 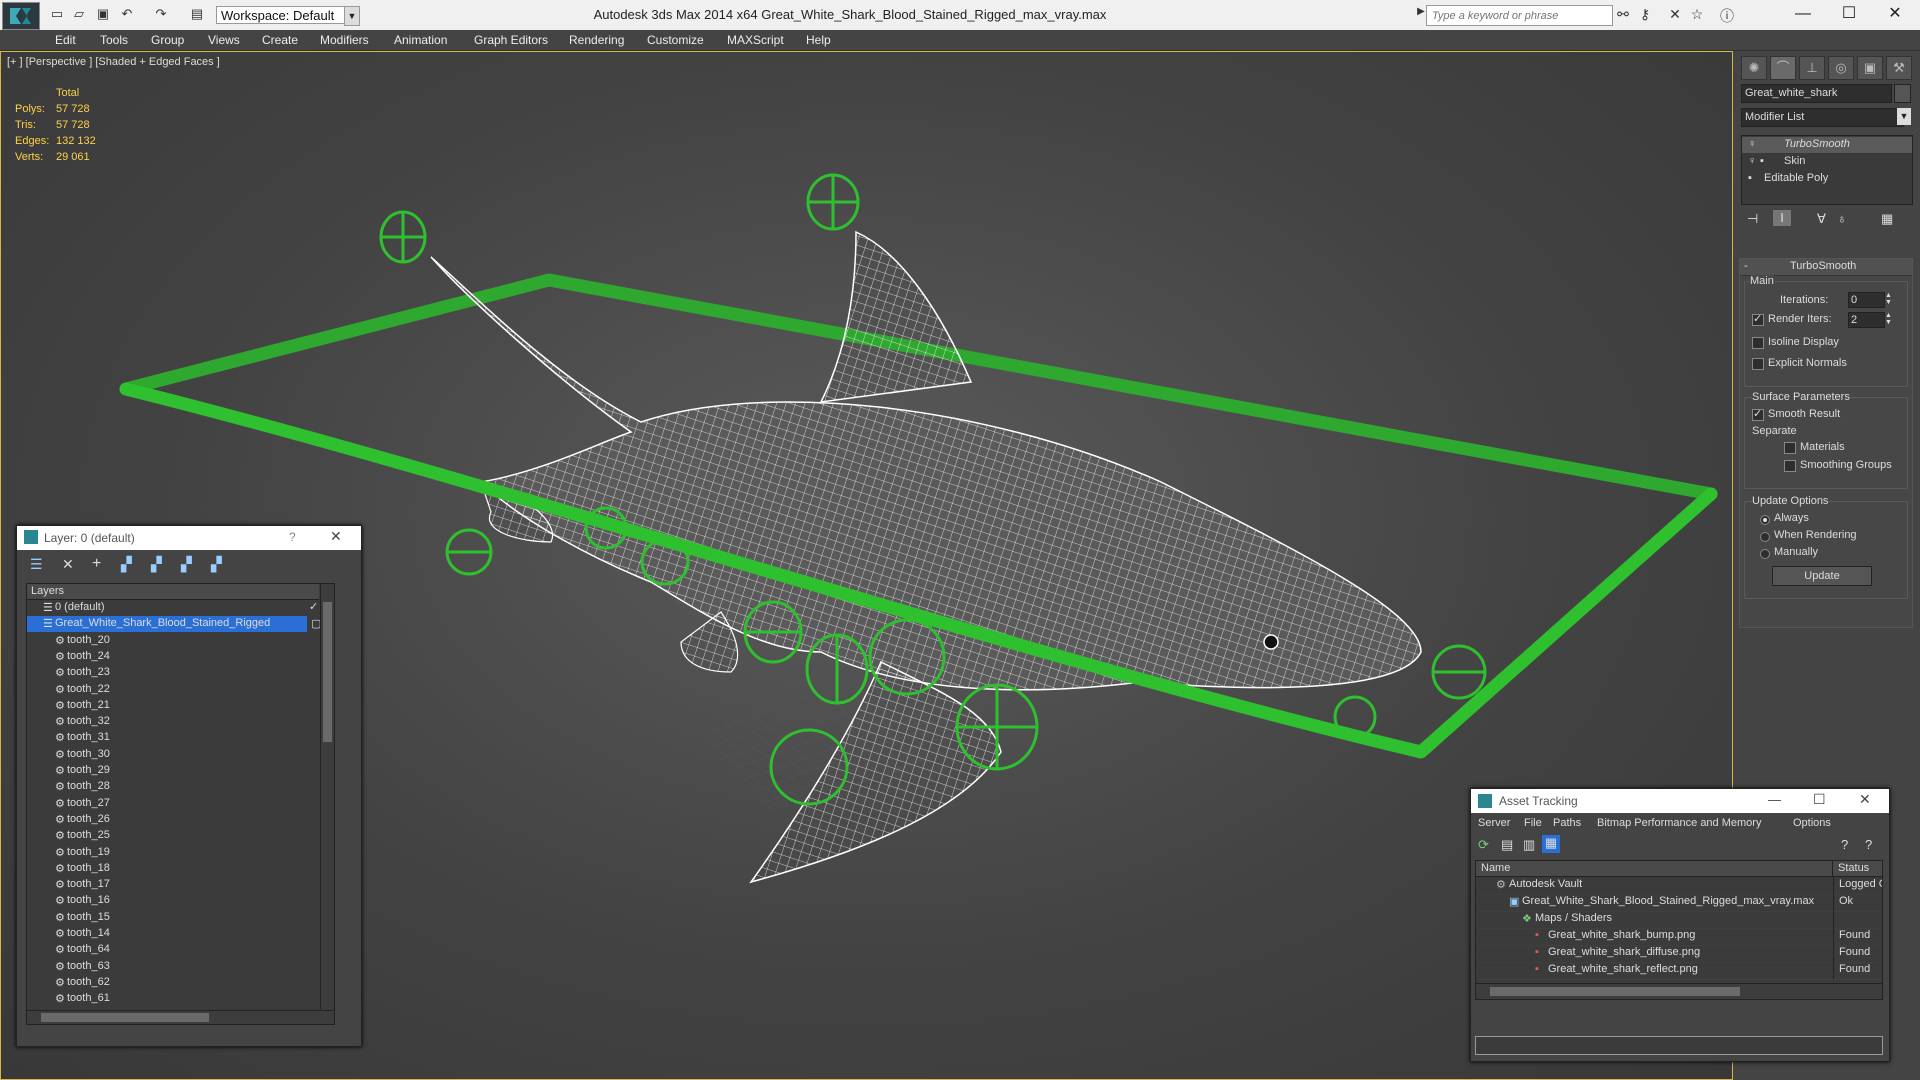 I want to click on asset-menu-file: File, so click(x=1533, y=823).